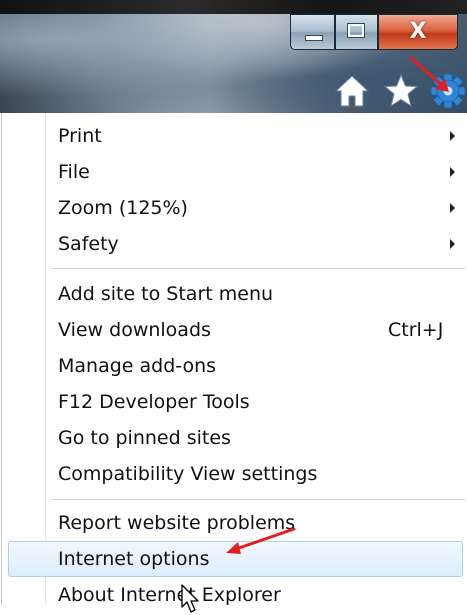 Image resolution: width=467 pixels, height=615 pixels. What do you see at coordinates (165, 294) in the screenshot?
I see `menu-item-add-site-to-start-menu: Add site to Start menu` at bounding box center [165, 294].